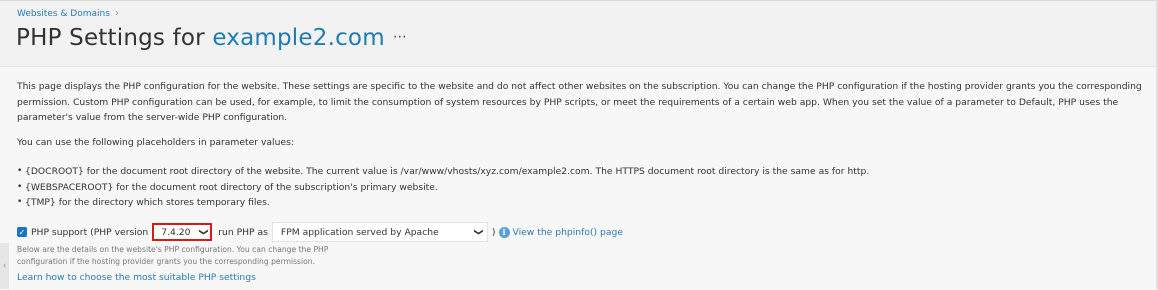 This screenshot has width=1158, height=290. What do you see at coordinates (63, 14) in the screenshot?
I see `breadcrumb-websites-domains: Websites & Domains` at bounding box center [63, 14].